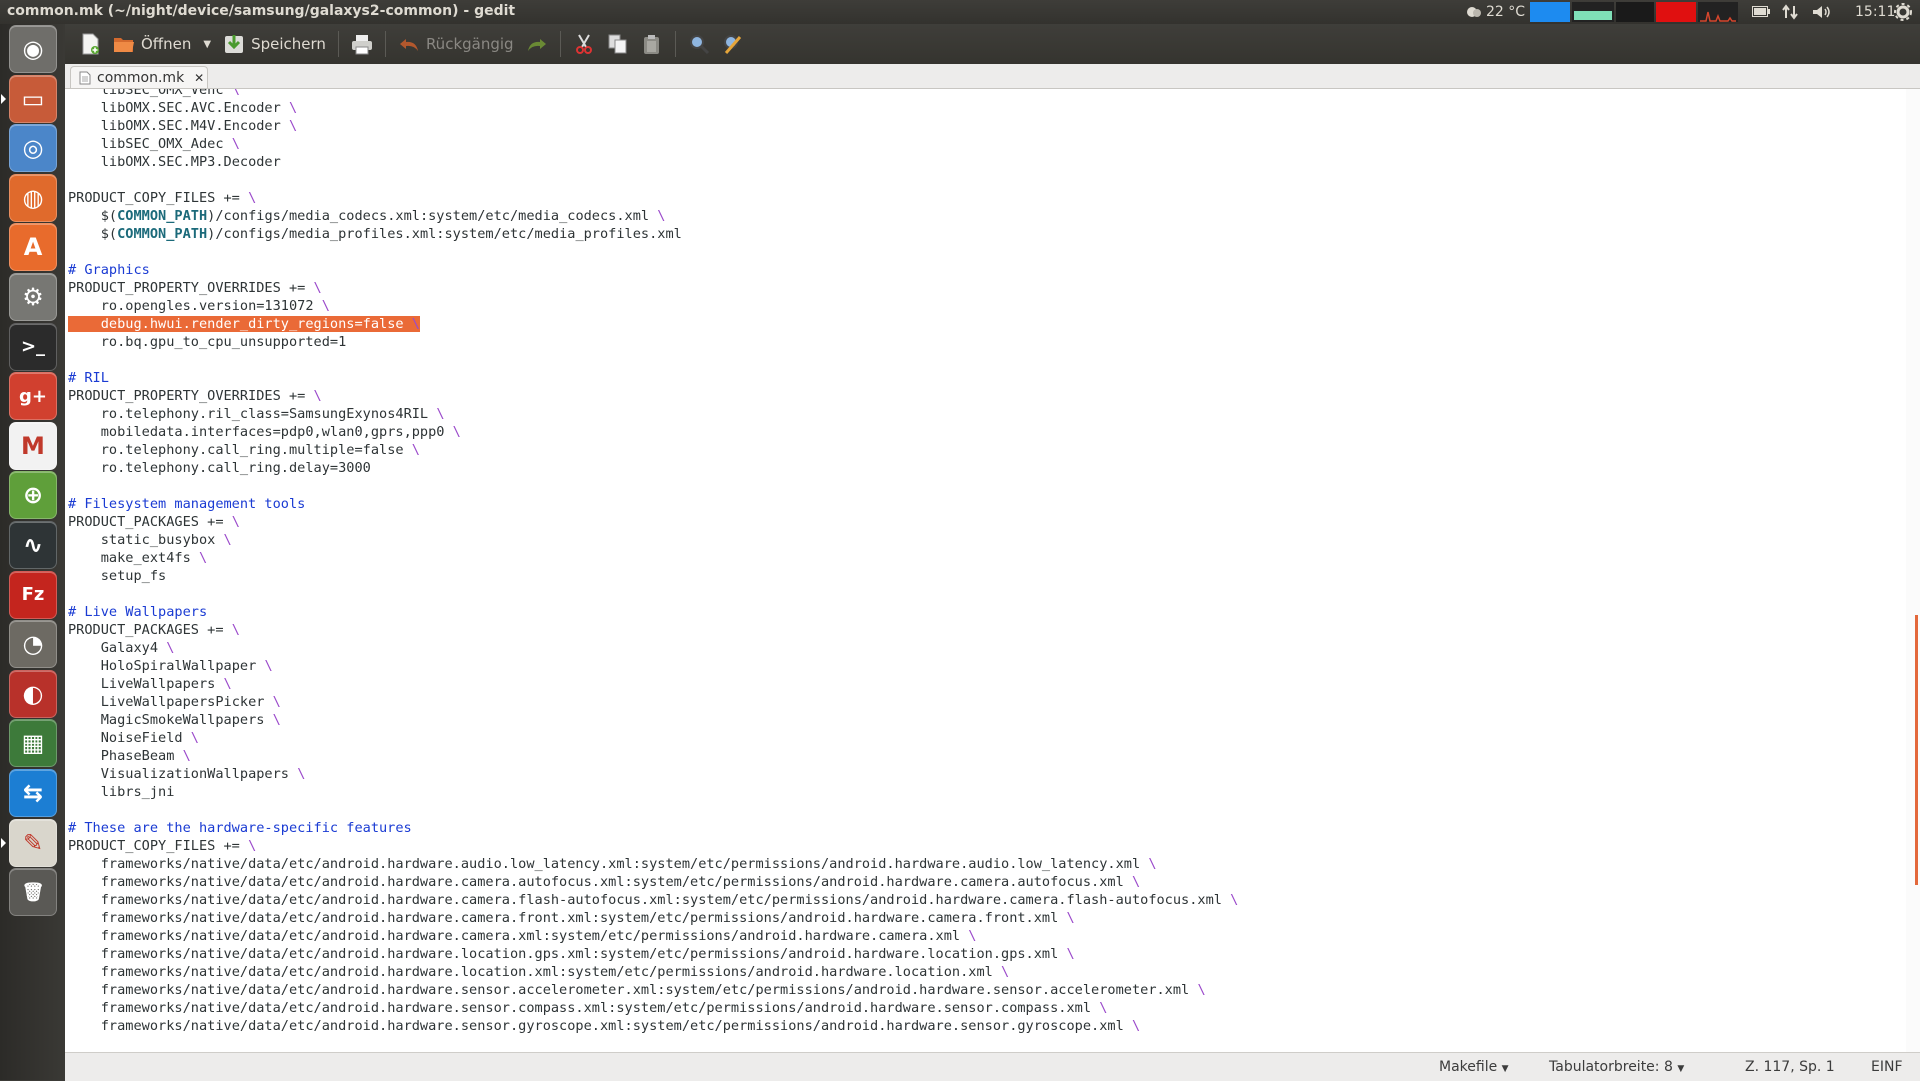  I want to click on brasero-icon: ◐, so click(33, 693).